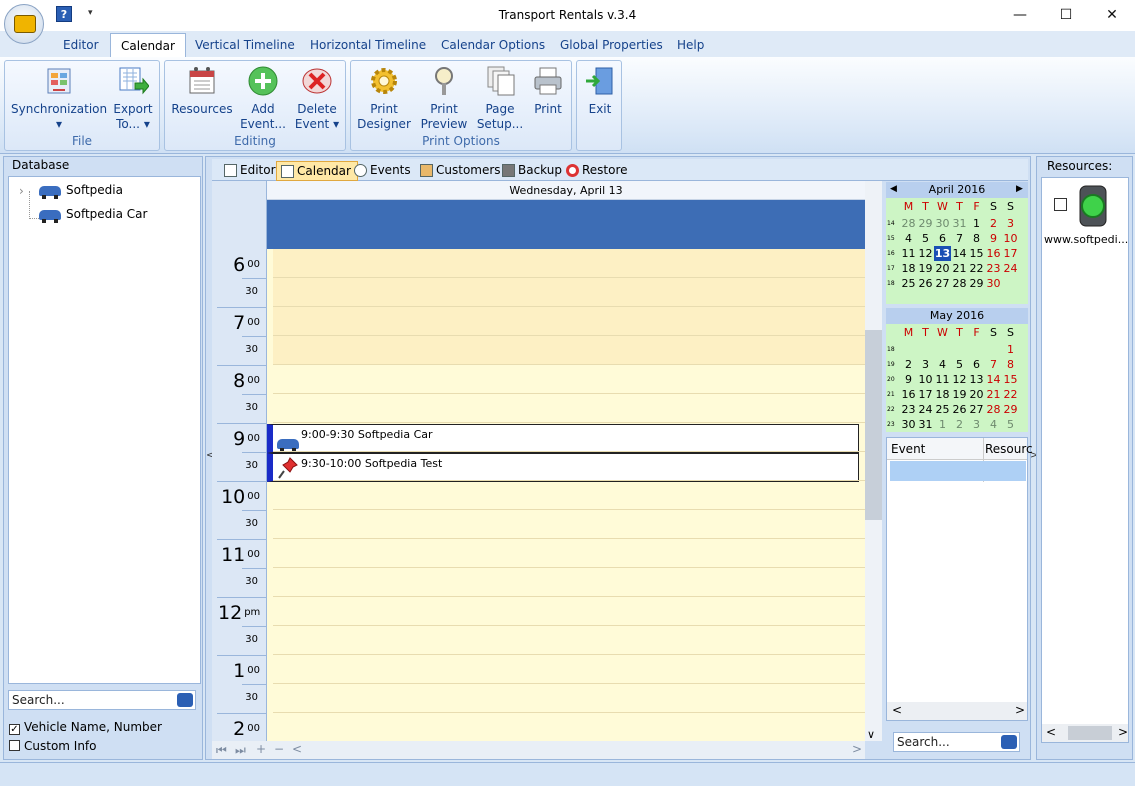  Describe the element at coordinates (21, 191) in the screenshot. I see `tree-expand-icon: ›` at that location.